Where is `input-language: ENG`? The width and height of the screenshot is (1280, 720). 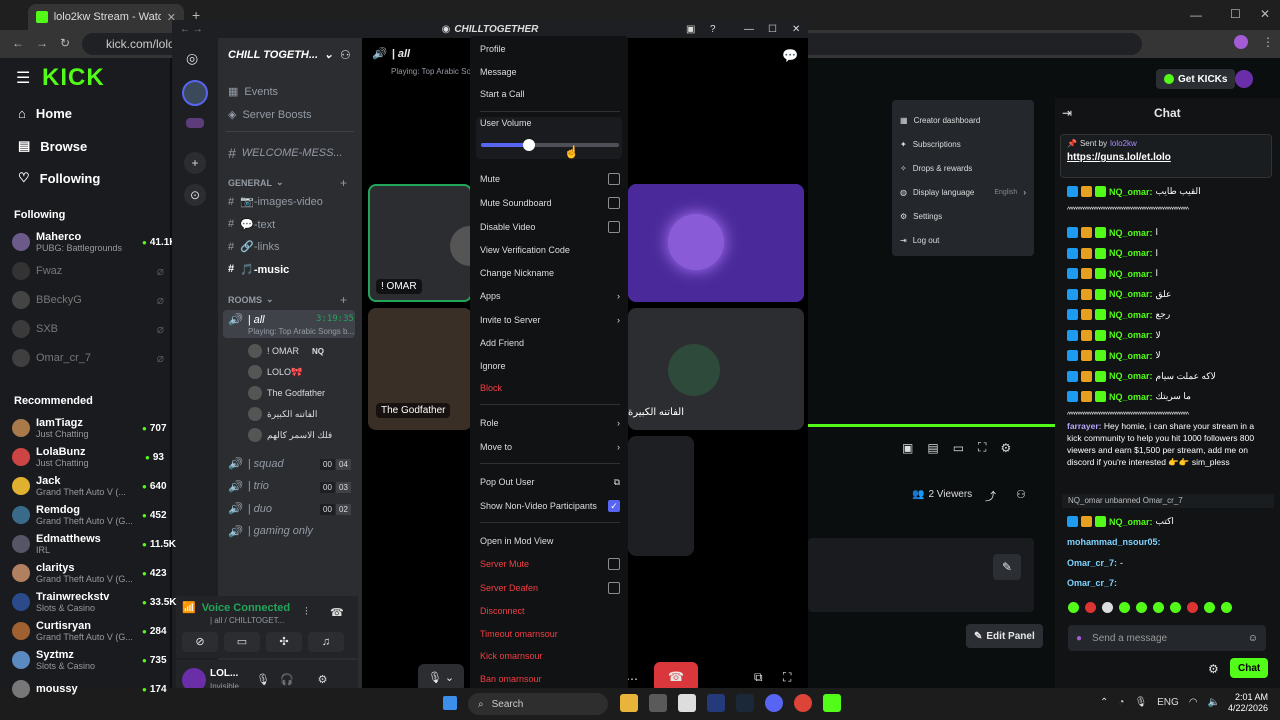 input-language: ENG is located at coordinates (1168, 702).